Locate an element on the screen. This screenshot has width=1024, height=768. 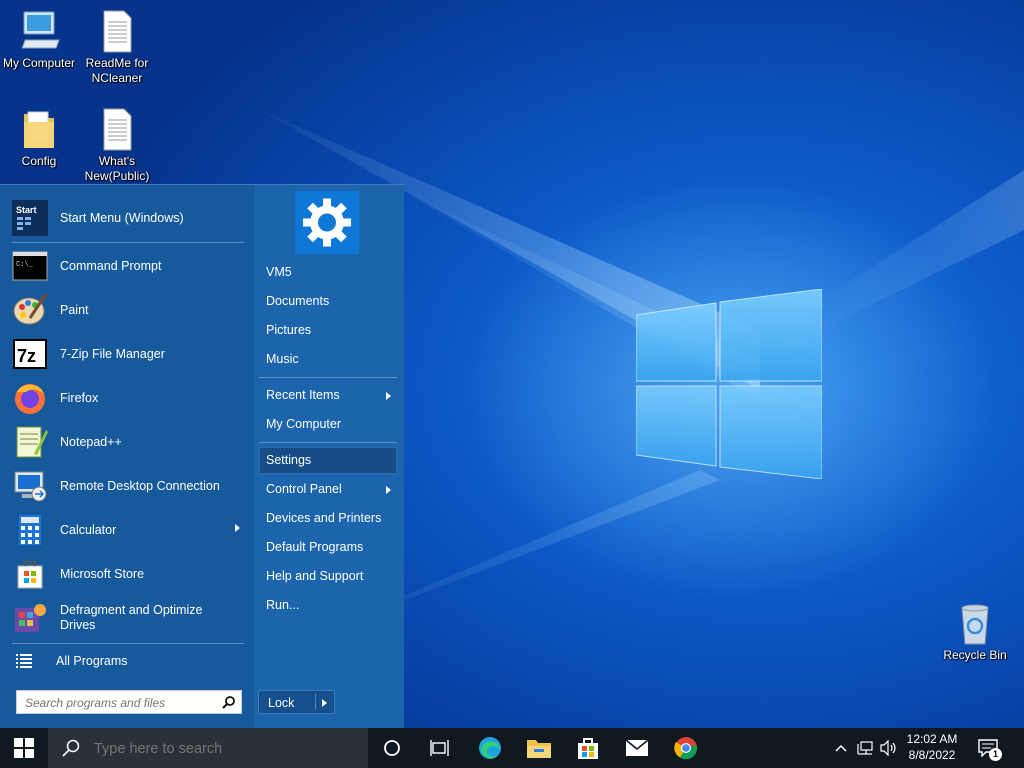
place-default-programs: Default Programs is located at coordinates (328, 547).